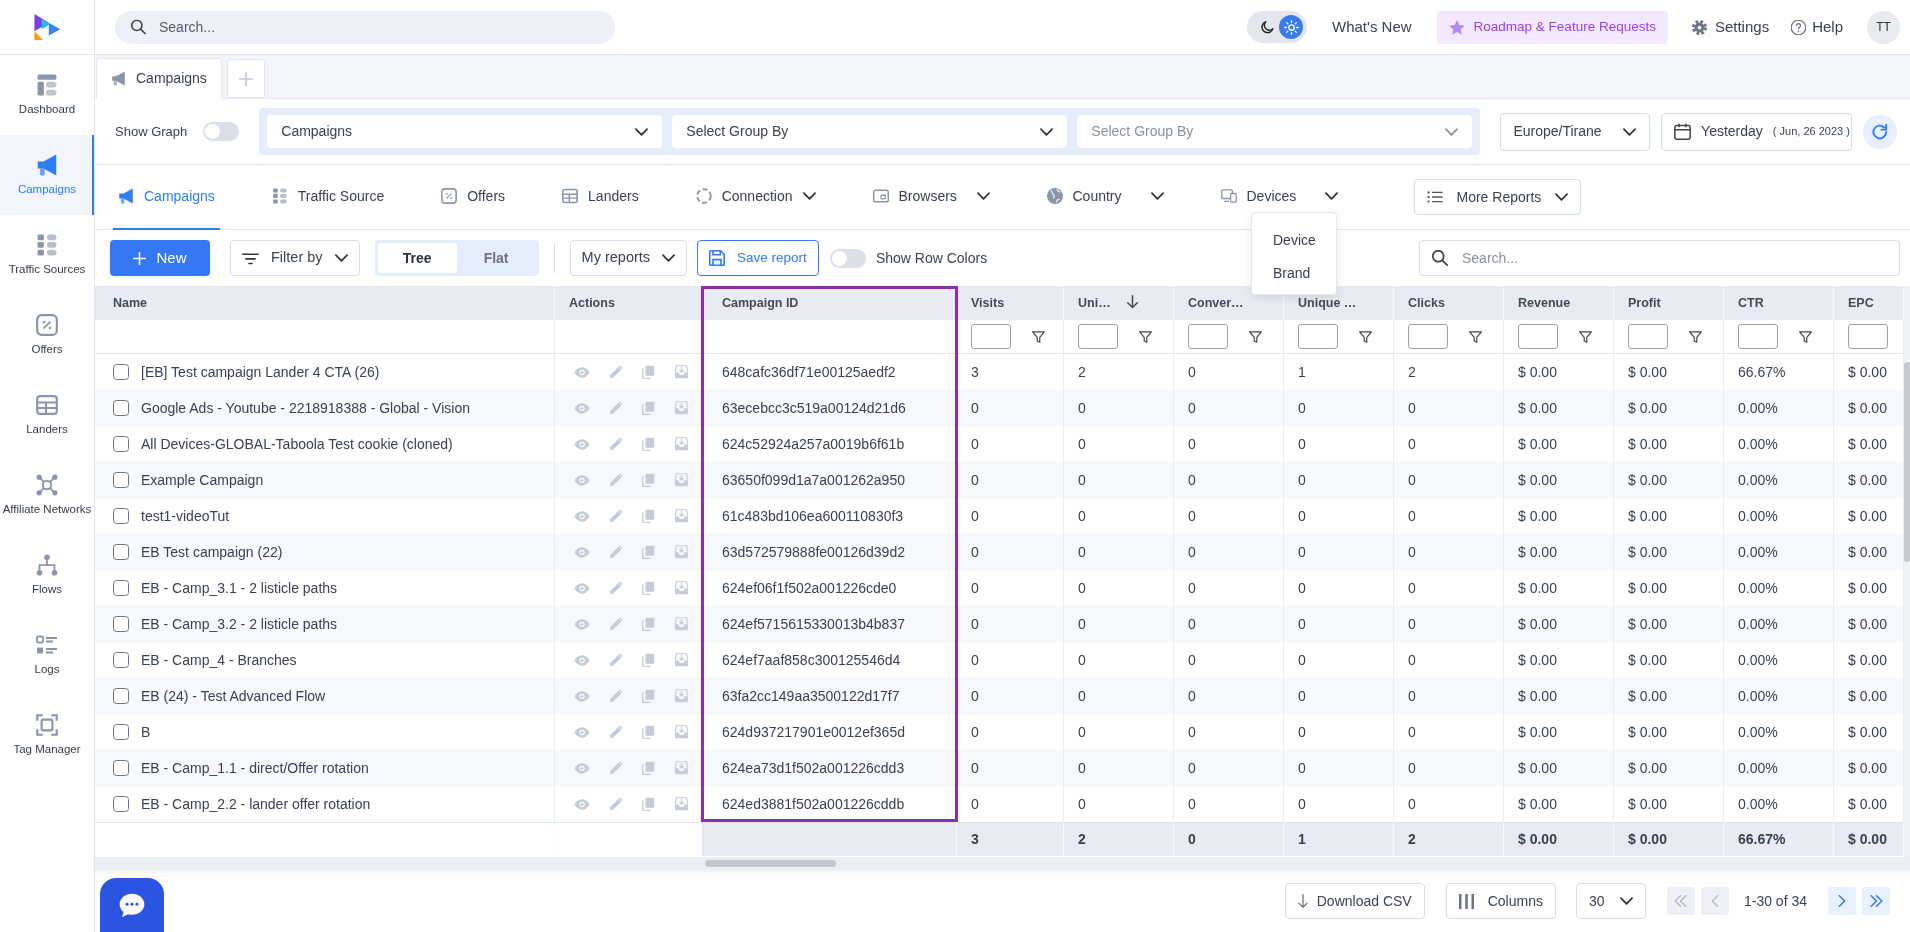 The width and height of the screenshot is (1910, 932). What do you see at coordinates (931, 197) in the screenshot?
I see `report-tab: Browsers` at bounding box center [931, 197].